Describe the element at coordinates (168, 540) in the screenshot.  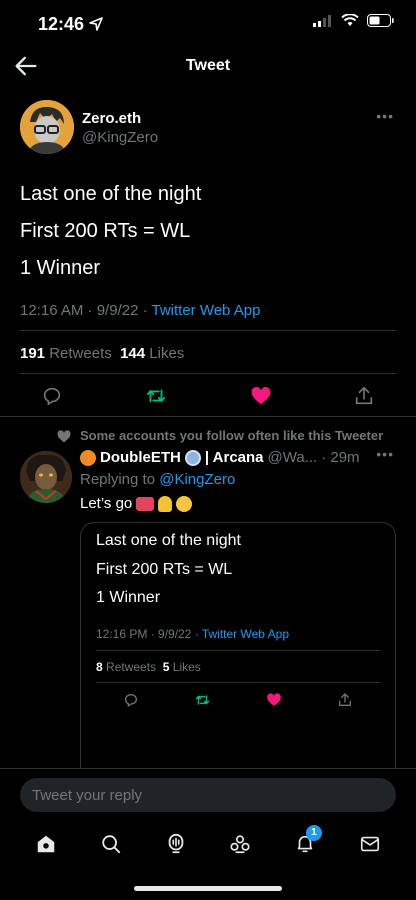
I see `quoted-tweet-line: Last one of the night` at that location.